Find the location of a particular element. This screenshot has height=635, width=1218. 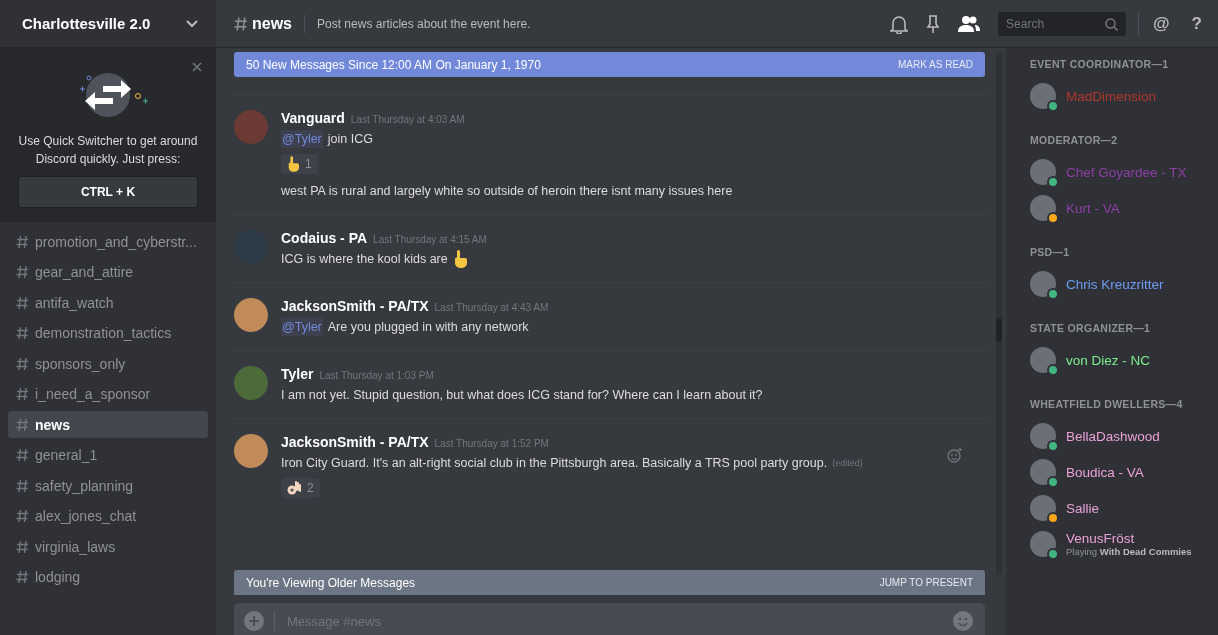

jump-to-present-button: JUMP TO PRESENT is located at coordinates (926, 582).